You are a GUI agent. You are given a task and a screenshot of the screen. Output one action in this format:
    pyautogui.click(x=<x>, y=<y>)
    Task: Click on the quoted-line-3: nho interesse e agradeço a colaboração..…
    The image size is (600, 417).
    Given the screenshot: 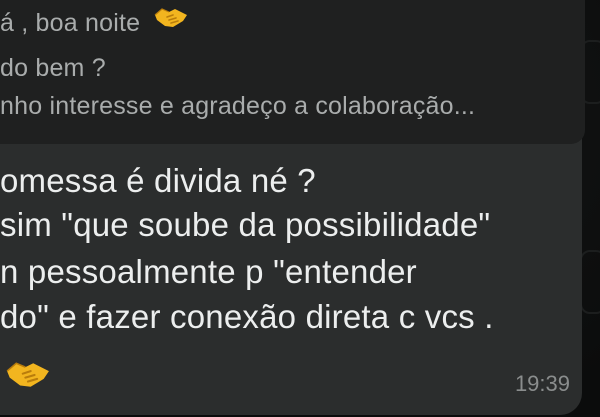 What is the action you would take?
    pyautogui.click(x=238, y=106)
    